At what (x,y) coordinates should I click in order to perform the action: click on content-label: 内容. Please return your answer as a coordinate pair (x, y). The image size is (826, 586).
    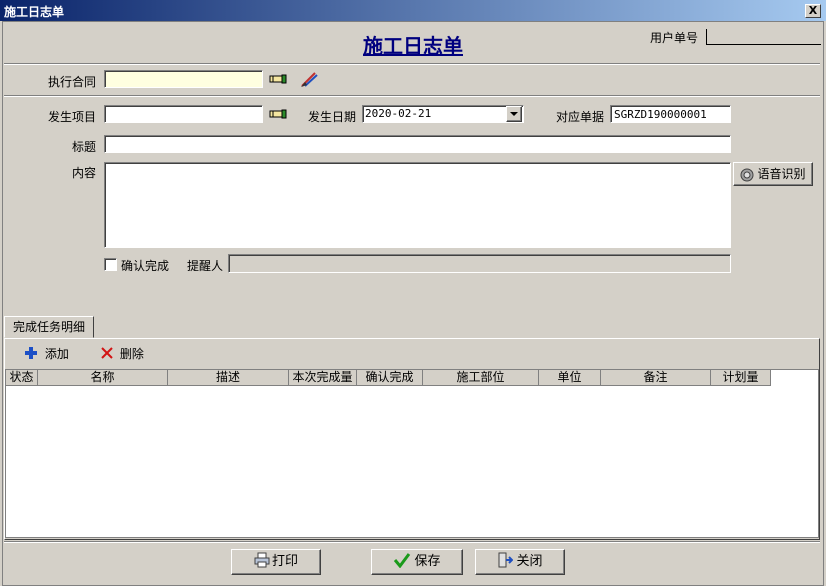
    Looking at the image, I should click on (84, 173).